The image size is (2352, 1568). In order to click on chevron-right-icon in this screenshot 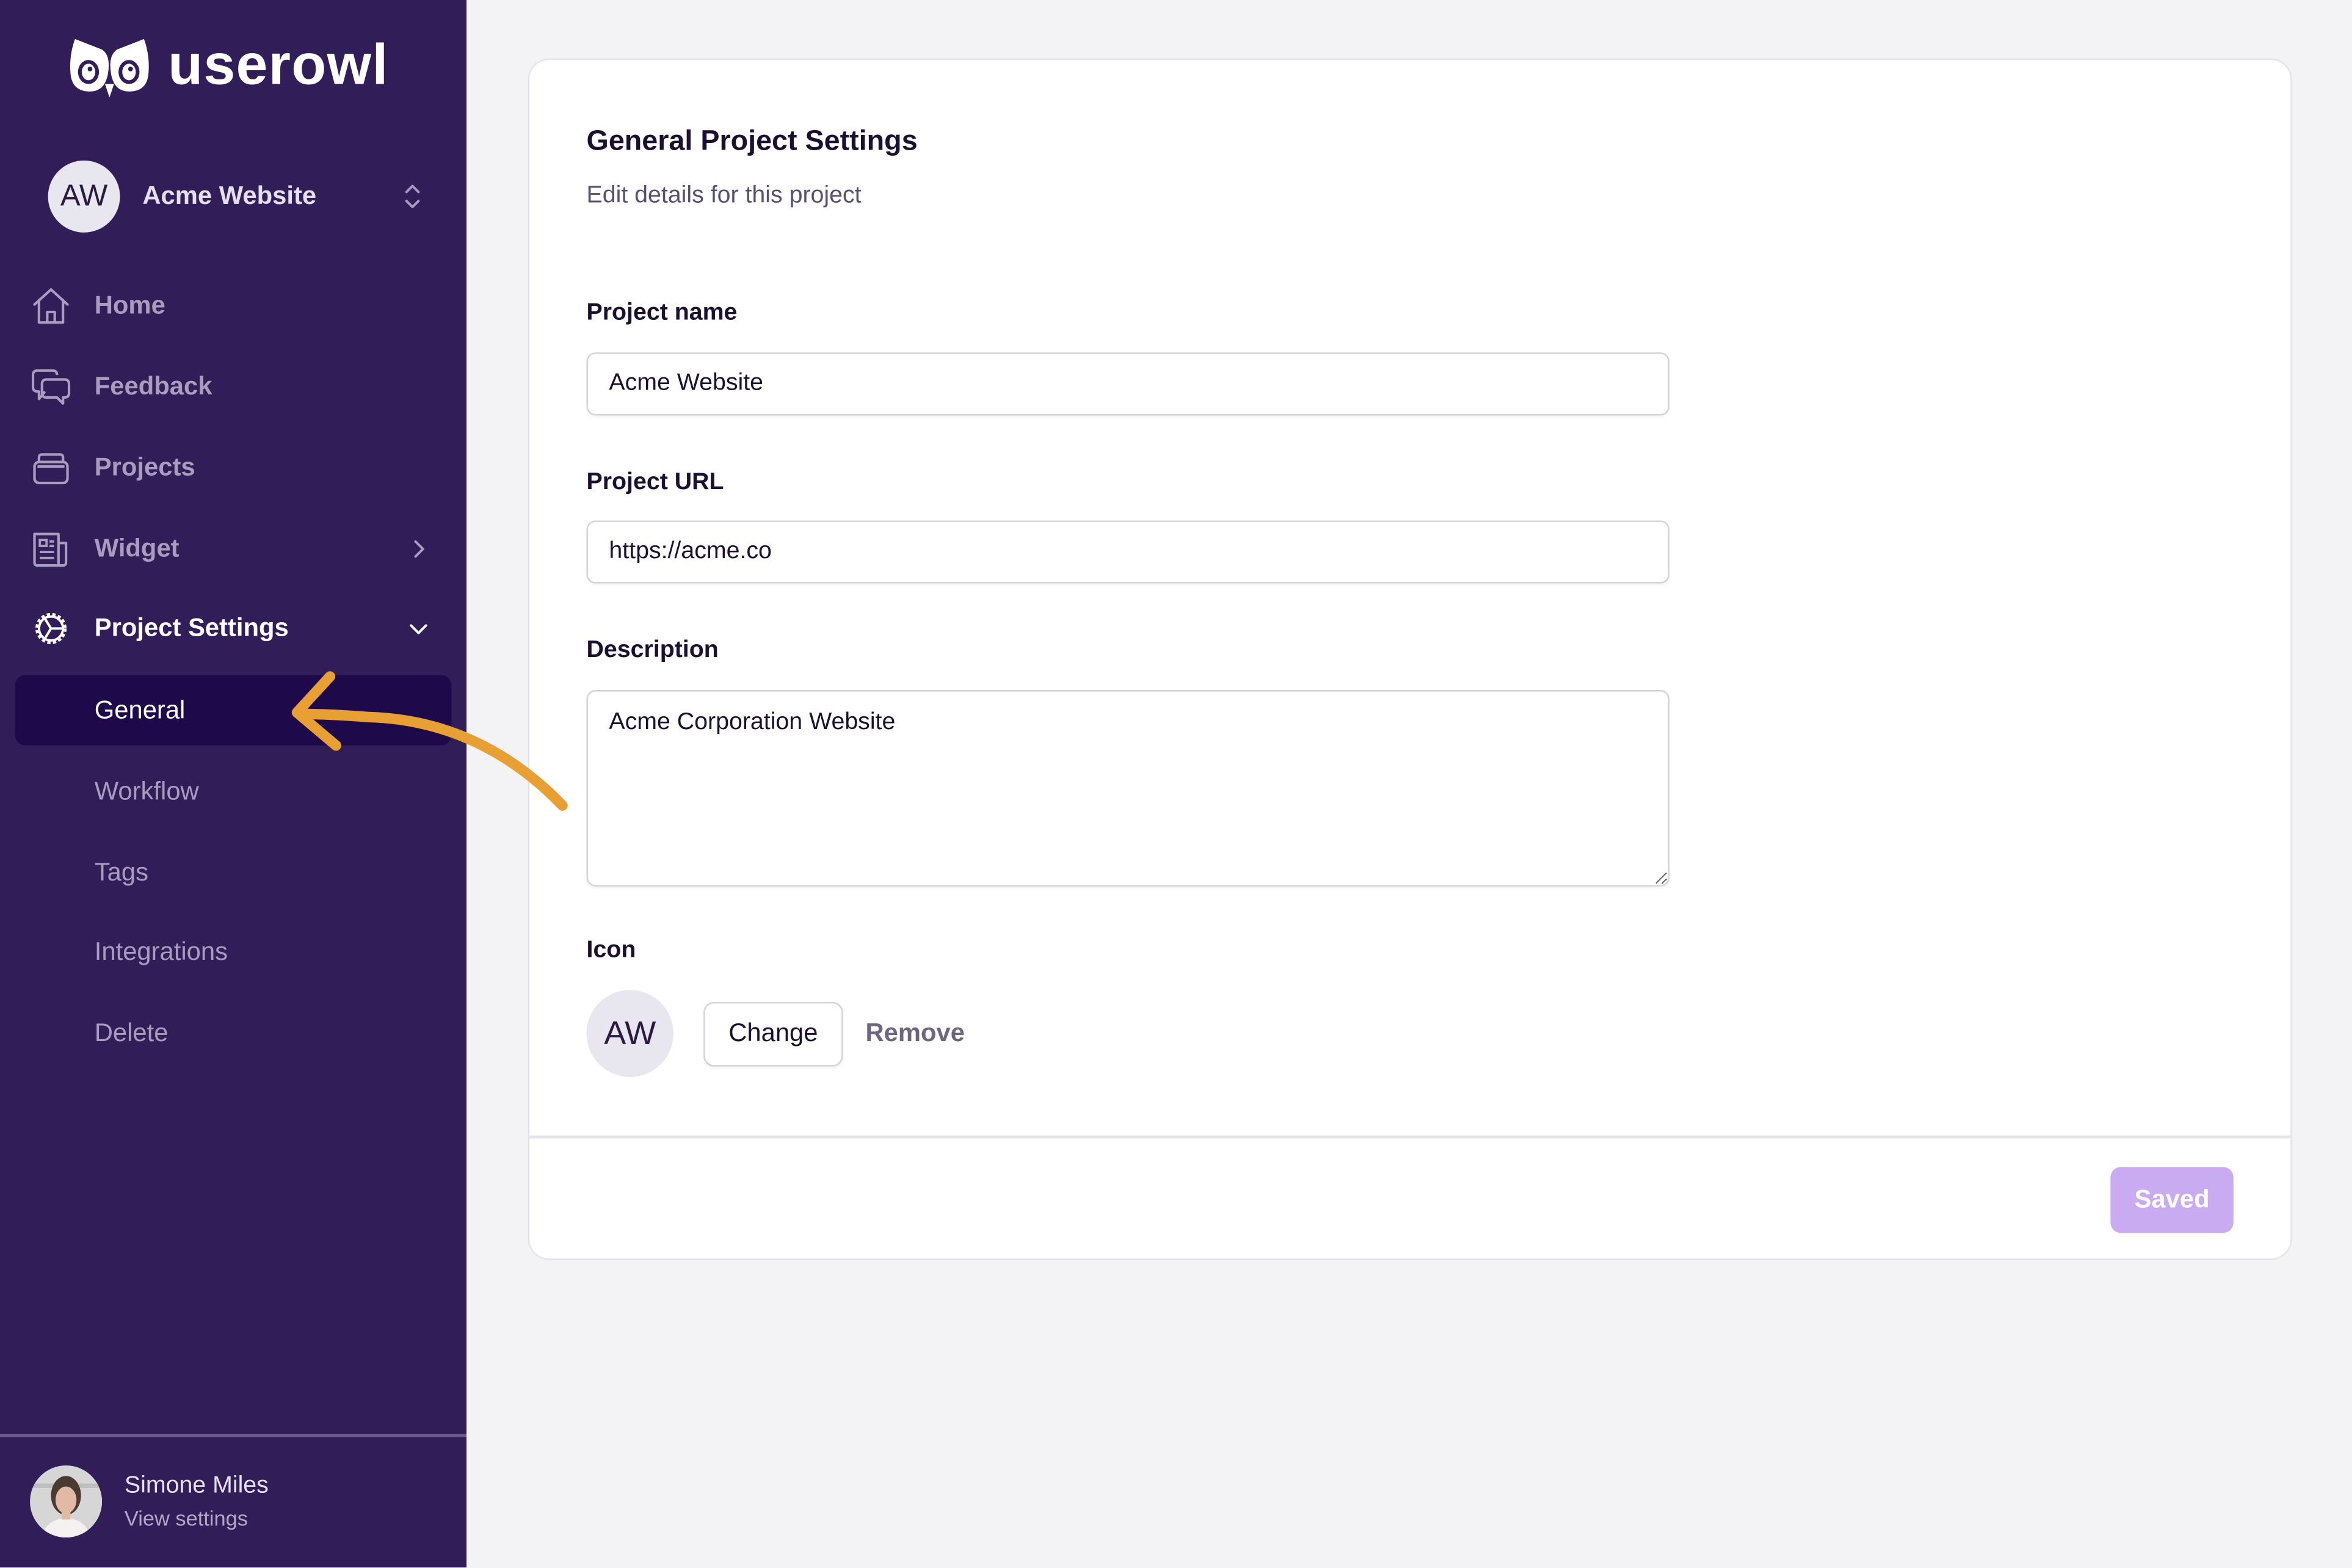, I will do `click(419, 549)`.